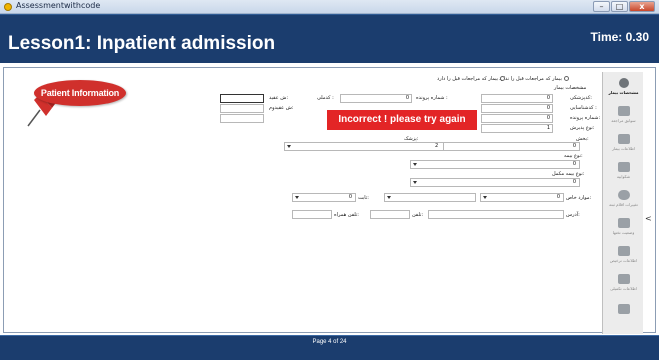 The height and width of the screenshot is (360, 659). Describe the element at coordinates (517, 128) in the screenshot. I see `admission-type-input: 1` at that location.